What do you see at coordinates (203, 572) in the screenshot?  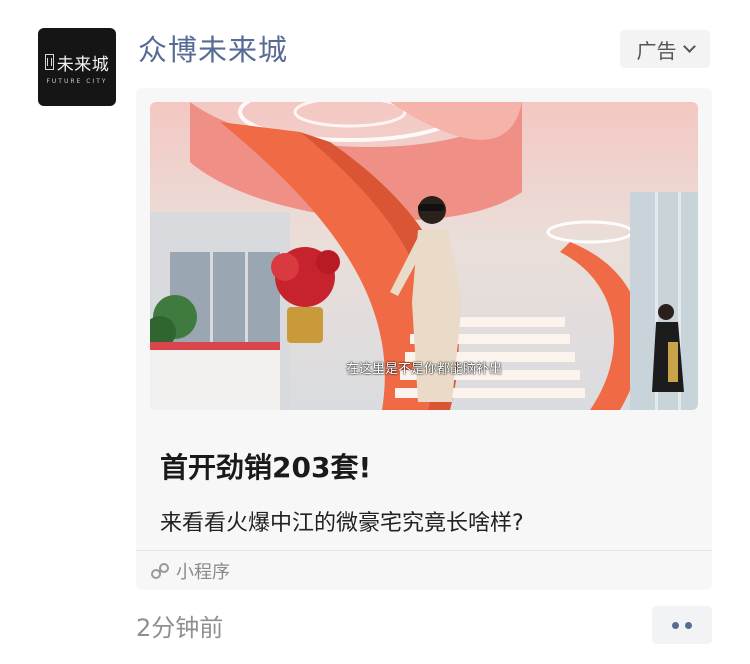 I see `mini-program-label: 小程序` at bounding box center [203, 572].